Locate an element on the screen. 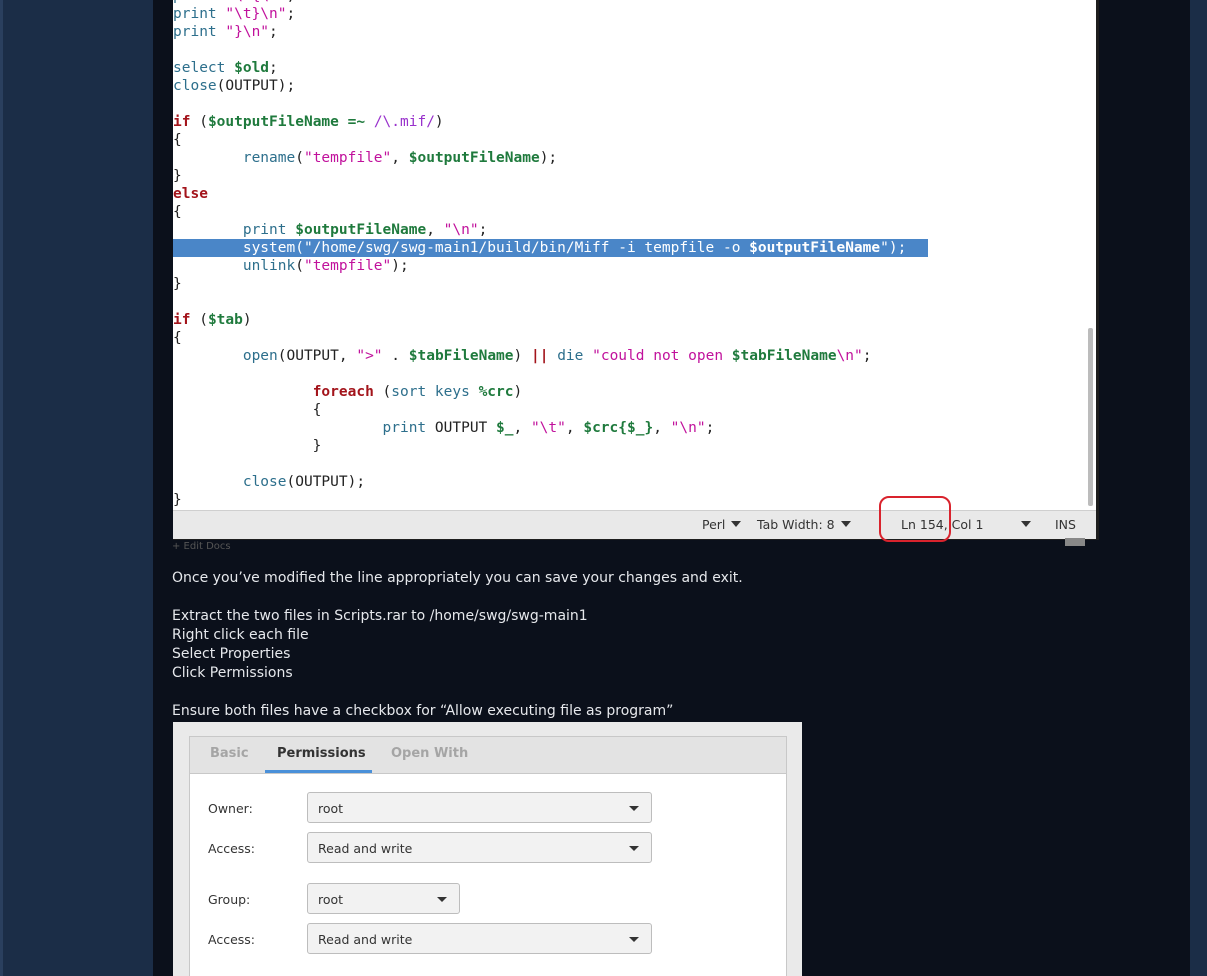 Image resolution: width=1207 pixels, height=976 pixels. group-access-select: Read and write is located at coordinates (479, 938).